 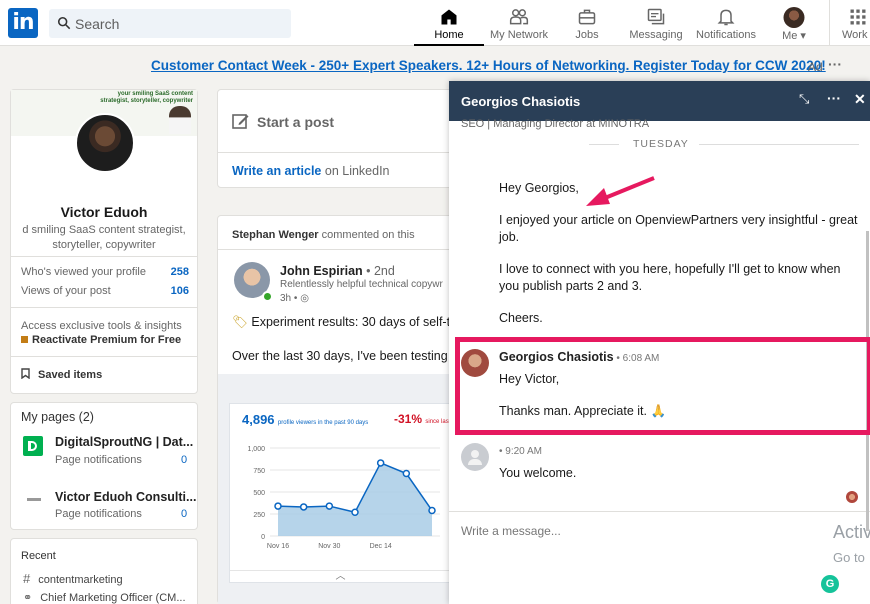 What do you see at coordinates (180, 120) in the screenshot?
I see `banner-person-image` at bounding box center [180, 120].